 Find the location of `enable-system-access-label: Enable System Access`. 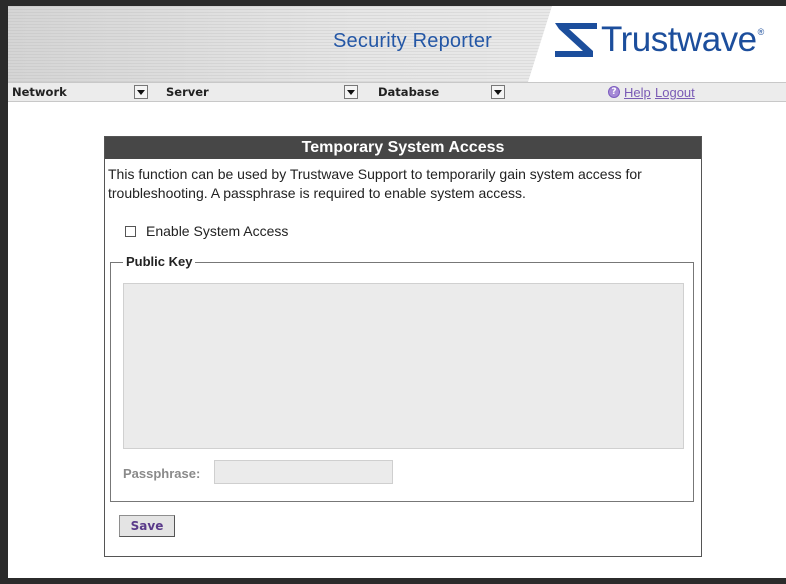

enable-system-access-label: Enable System Access is located at coordinates (217, 231).